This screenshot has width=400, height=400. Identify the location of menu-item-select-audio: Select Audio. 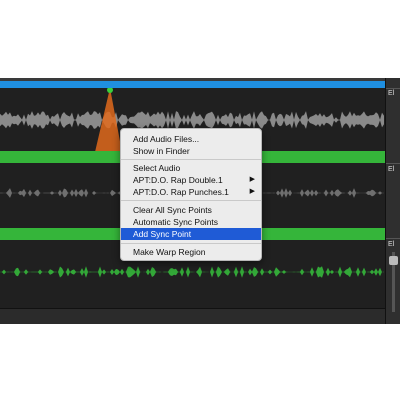
(191, 168).